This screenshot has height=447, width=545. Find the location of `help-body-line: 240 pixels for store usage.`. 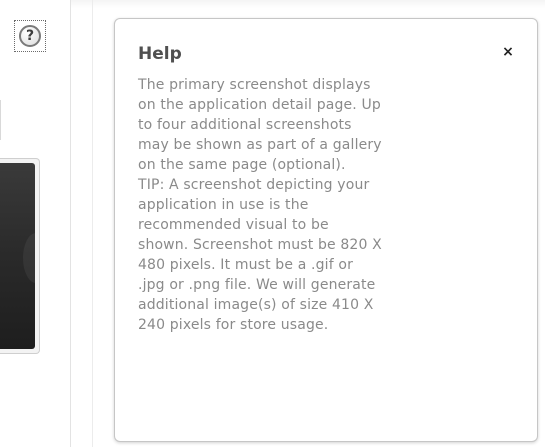

help-body-line: 240 pixels for store usage. is located at coordinates (233, 325).